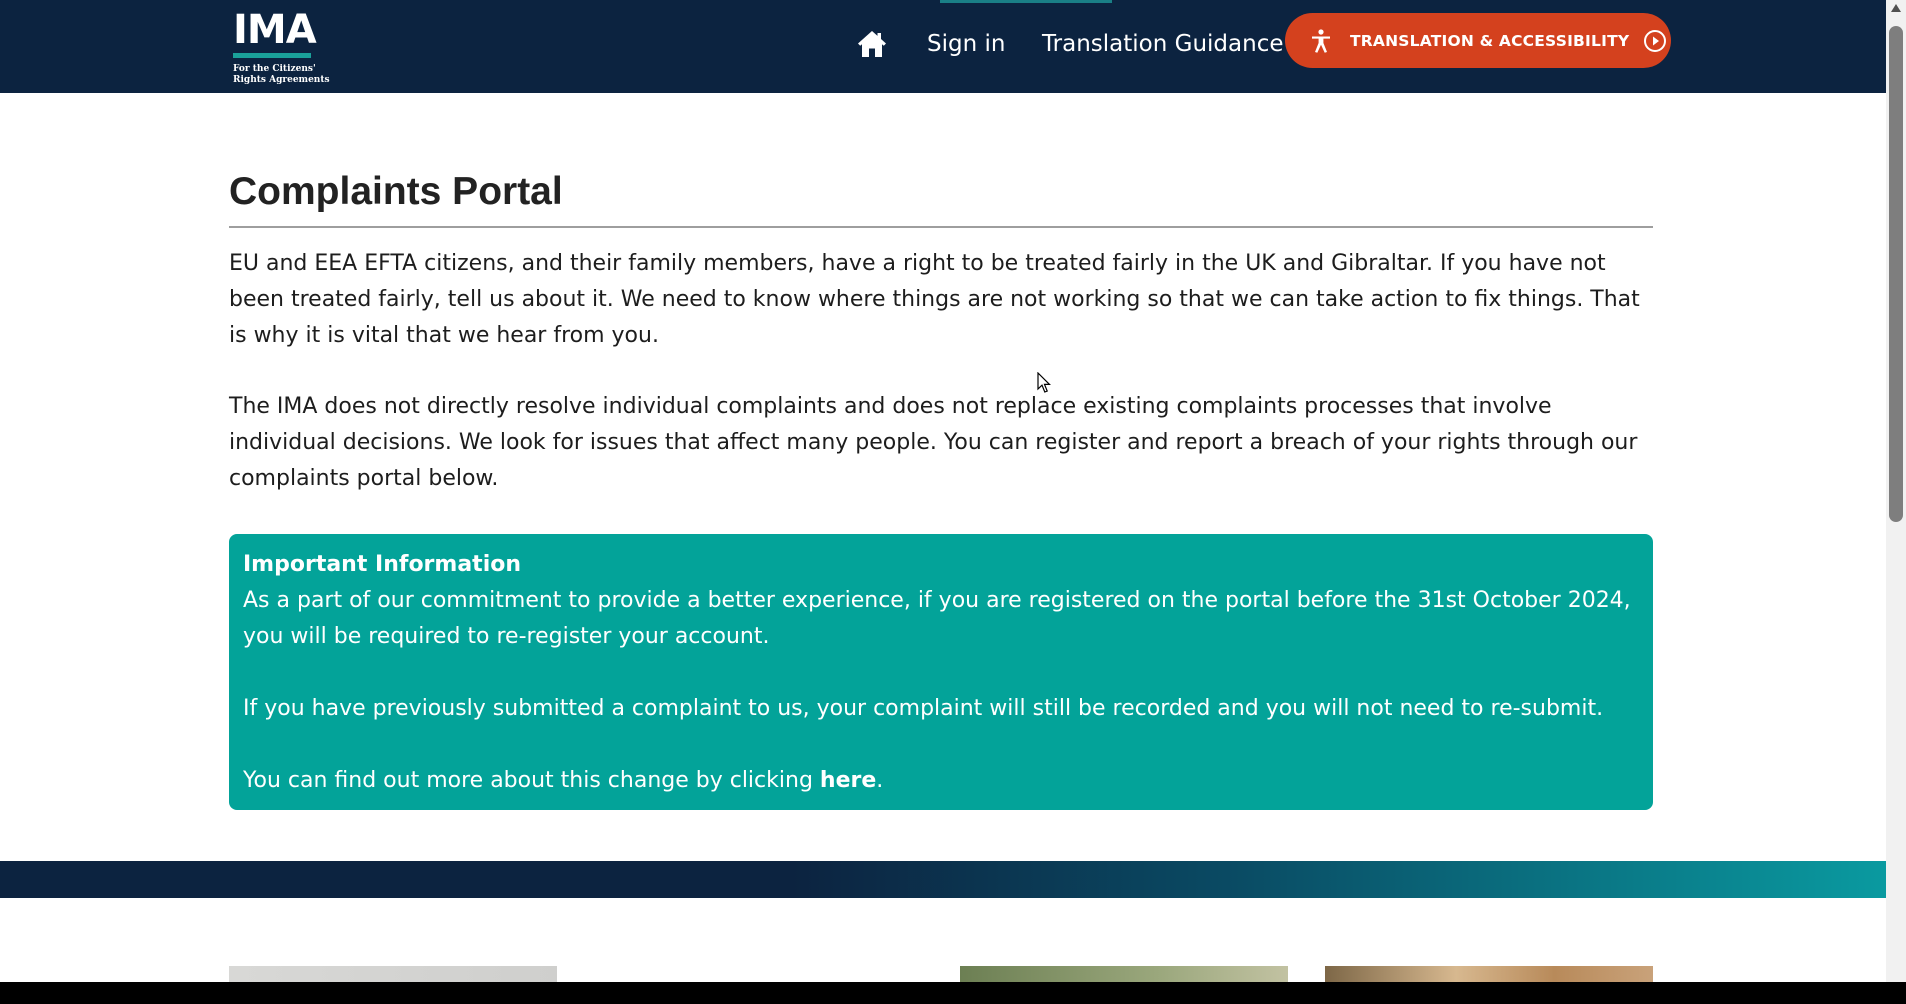  Describe the element at coordinates (1490, 40) in the screenshot. I see `translation-accessibility-label: TRANSLATION & ACCESSIBILITY` at that location.